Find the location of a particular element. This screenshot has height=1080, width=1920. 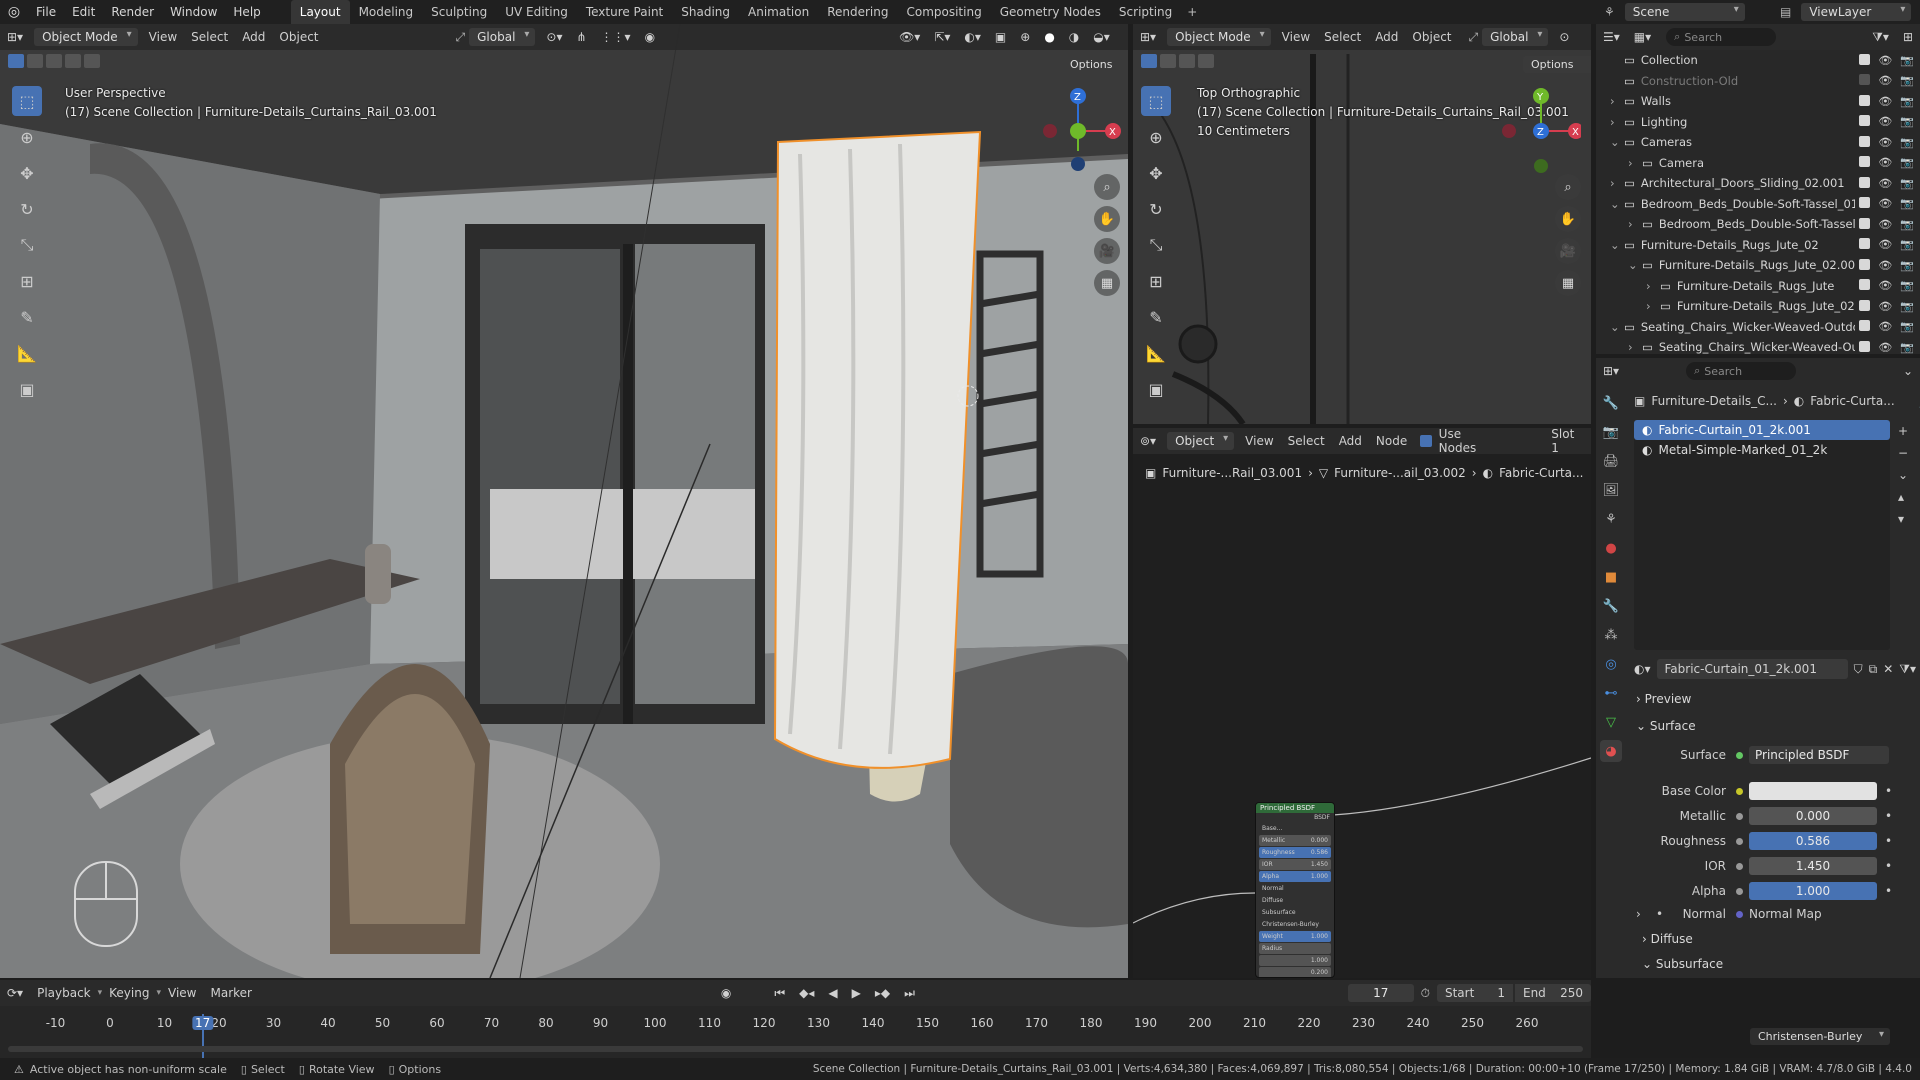

outliner-row: ⌄ ▭ Furniture-Details_Rugs_Jute_02.001 👁 📷 is located at coordinates (1758, 265).